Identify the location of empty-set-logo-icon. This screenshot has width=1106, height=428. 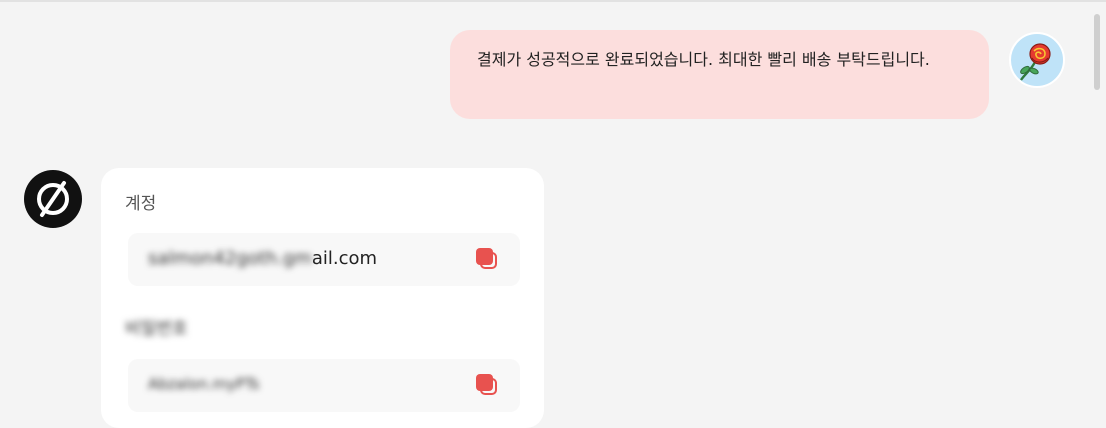
(53, 199).